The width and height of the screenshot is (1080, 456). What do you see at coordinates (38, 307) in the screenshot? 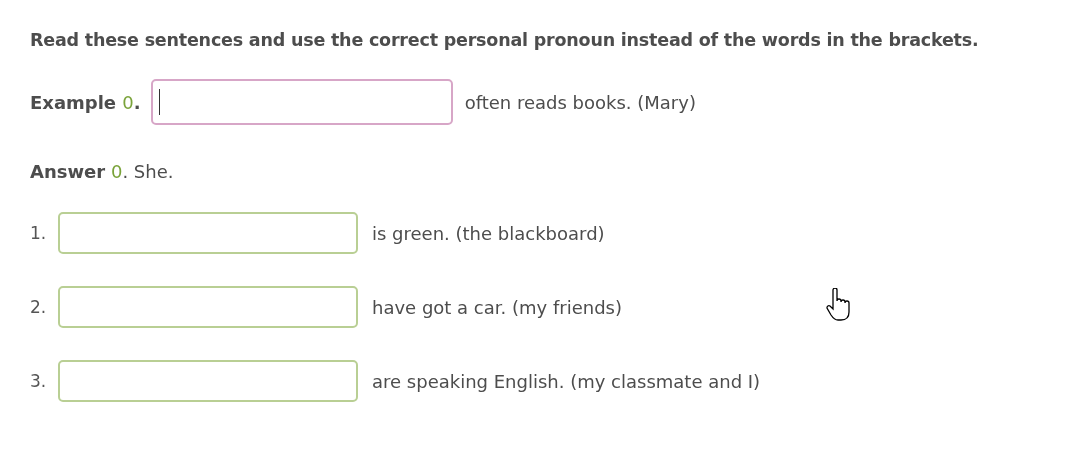
I see `item-number: 2.` at bounding box center [38, 307].